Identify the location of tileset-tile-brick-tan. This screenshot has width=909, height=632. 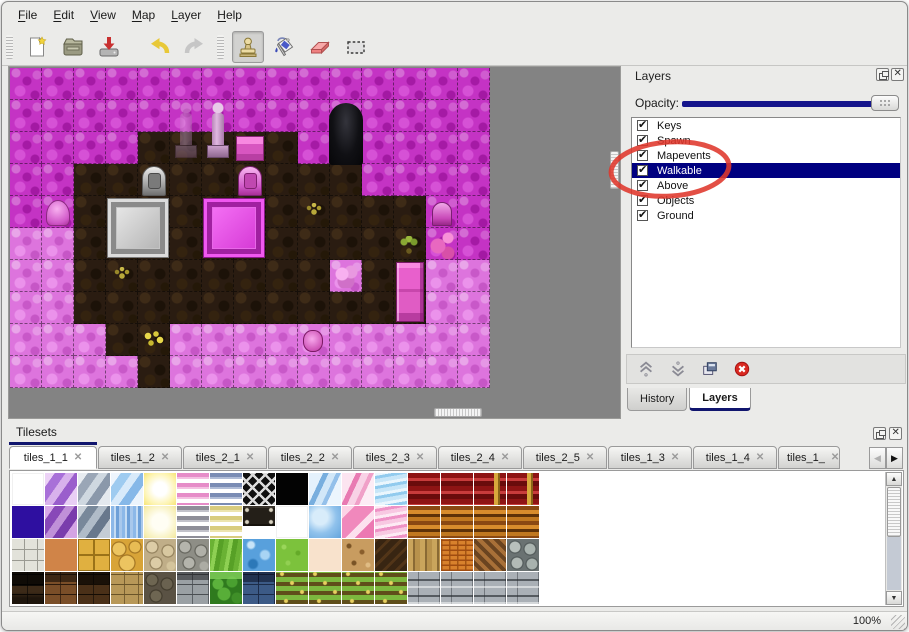
(127, 588).